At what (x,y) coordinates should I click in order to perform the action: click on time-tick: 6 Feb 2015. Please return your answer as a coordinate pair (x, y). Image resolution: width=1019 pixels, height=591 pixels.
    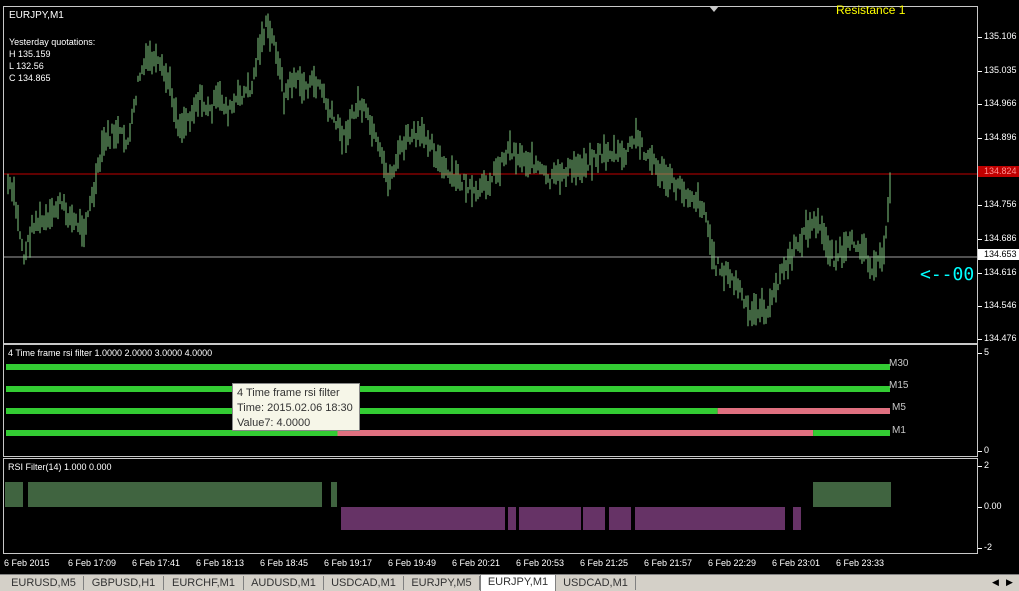
    Looking at the image, I should click on (27, 563).